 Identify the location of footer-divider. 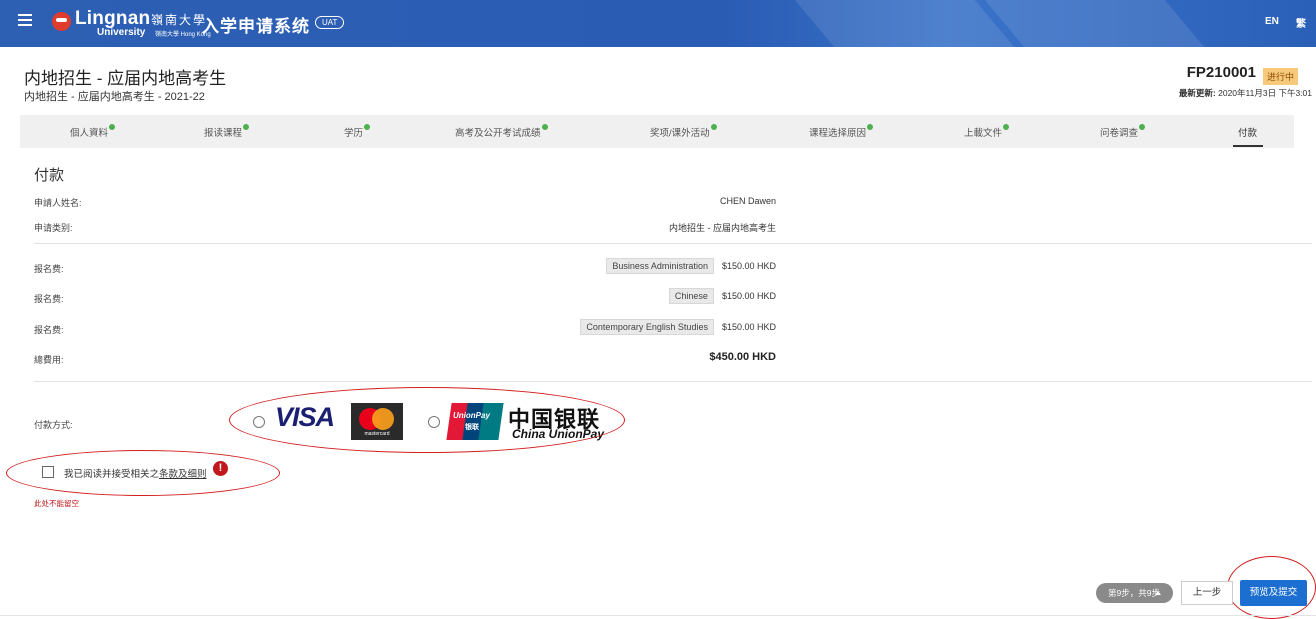
(658, 615).